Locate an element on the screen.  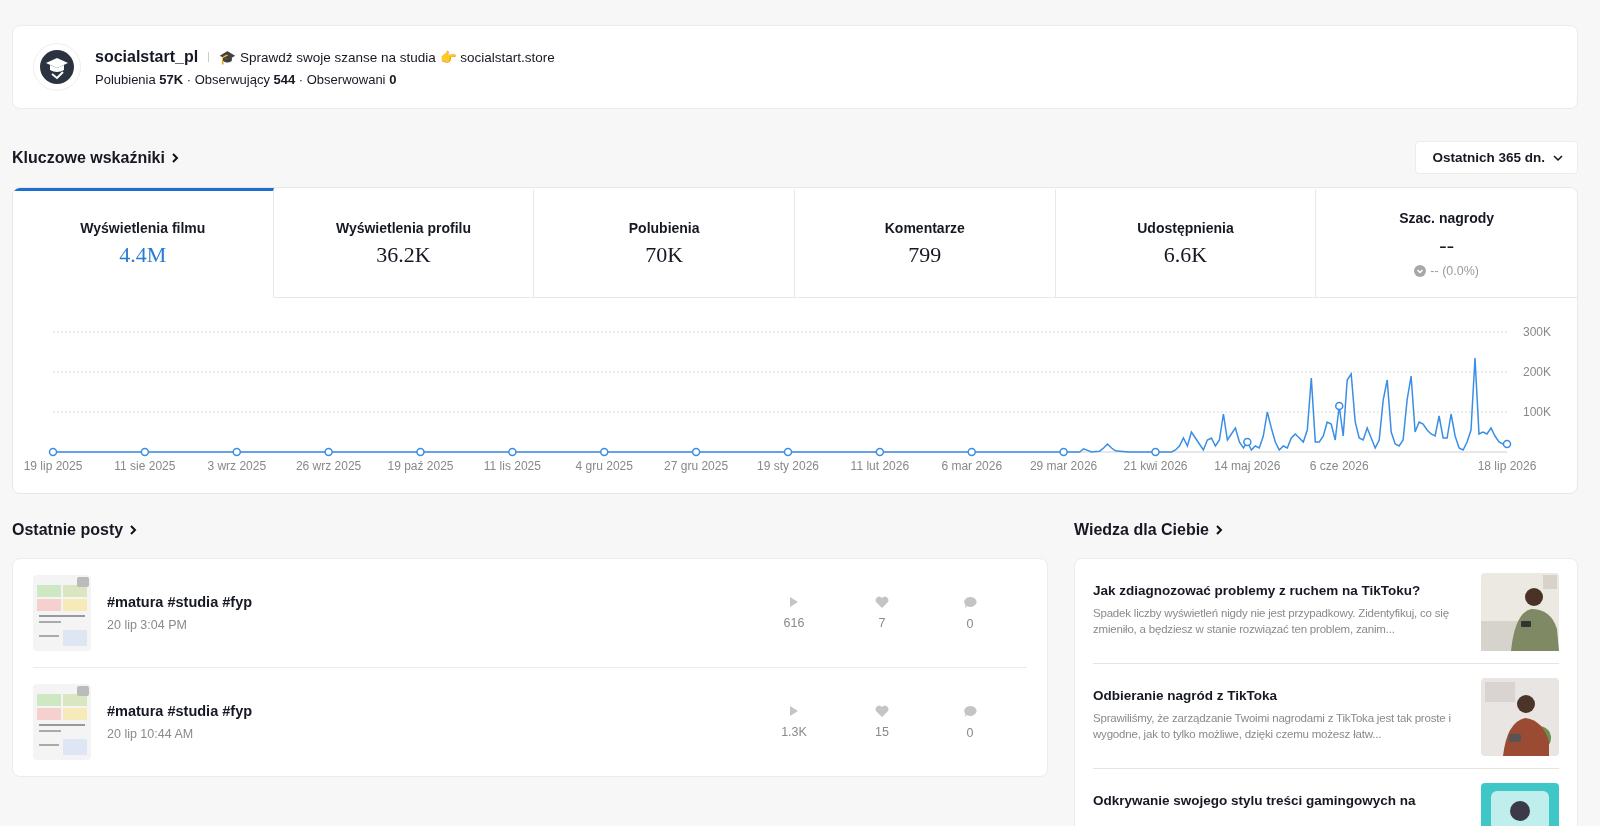
y-axis-label: 100K is located at coordinates (1537, 412).